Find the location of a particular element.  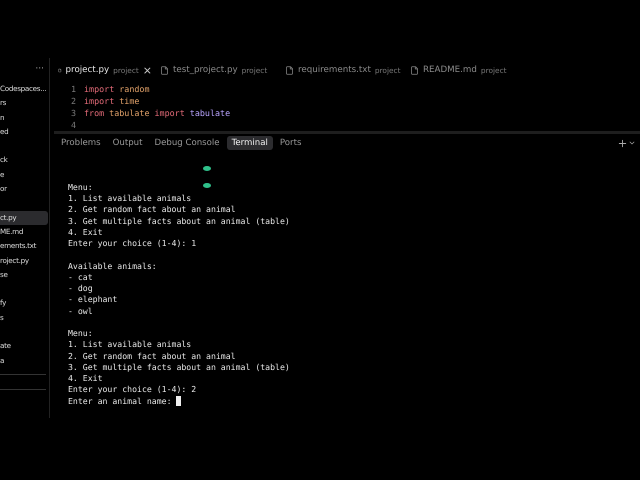

line-number: 1 is located at coordinates (73, 89).